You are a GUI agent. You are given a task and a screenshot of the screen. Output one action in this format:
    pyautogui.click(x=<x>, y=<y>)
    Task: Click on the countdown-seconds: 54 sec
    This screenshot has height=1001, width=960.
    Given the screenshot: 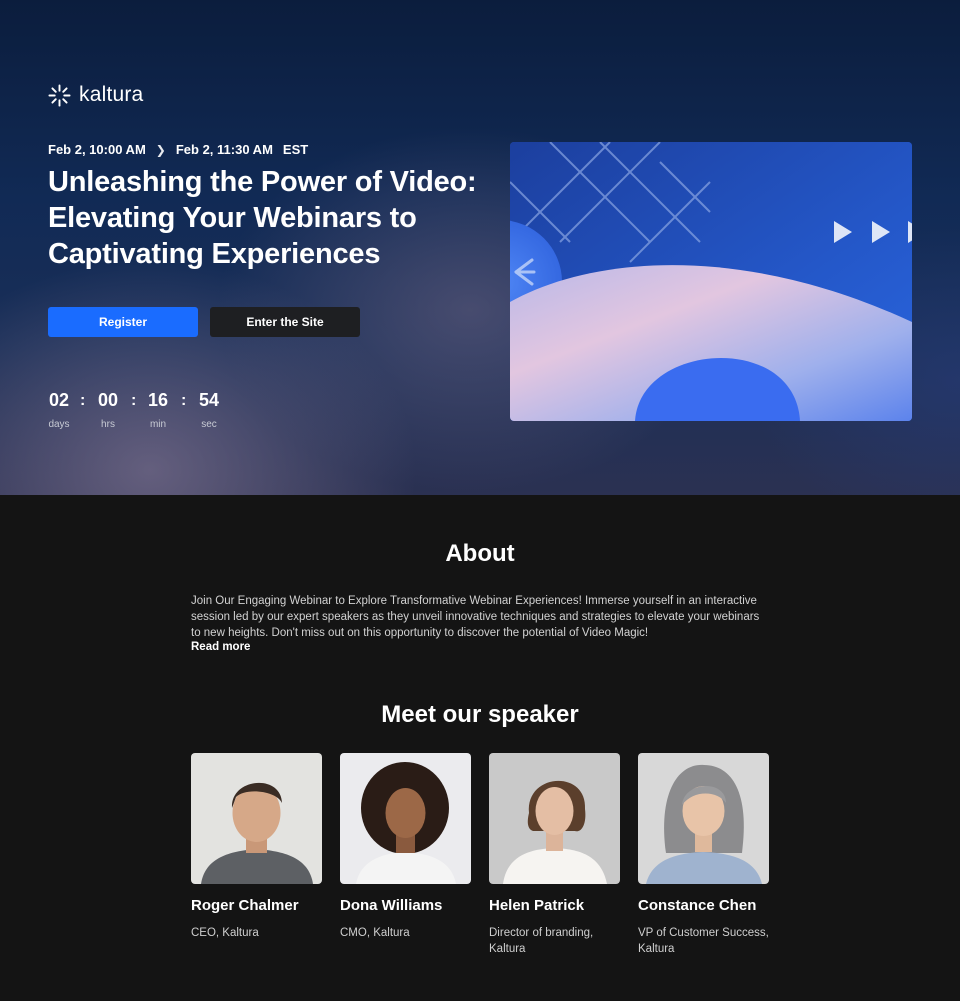 What is the action you would take?
    pyautogui.click(x=209, y=410)
    